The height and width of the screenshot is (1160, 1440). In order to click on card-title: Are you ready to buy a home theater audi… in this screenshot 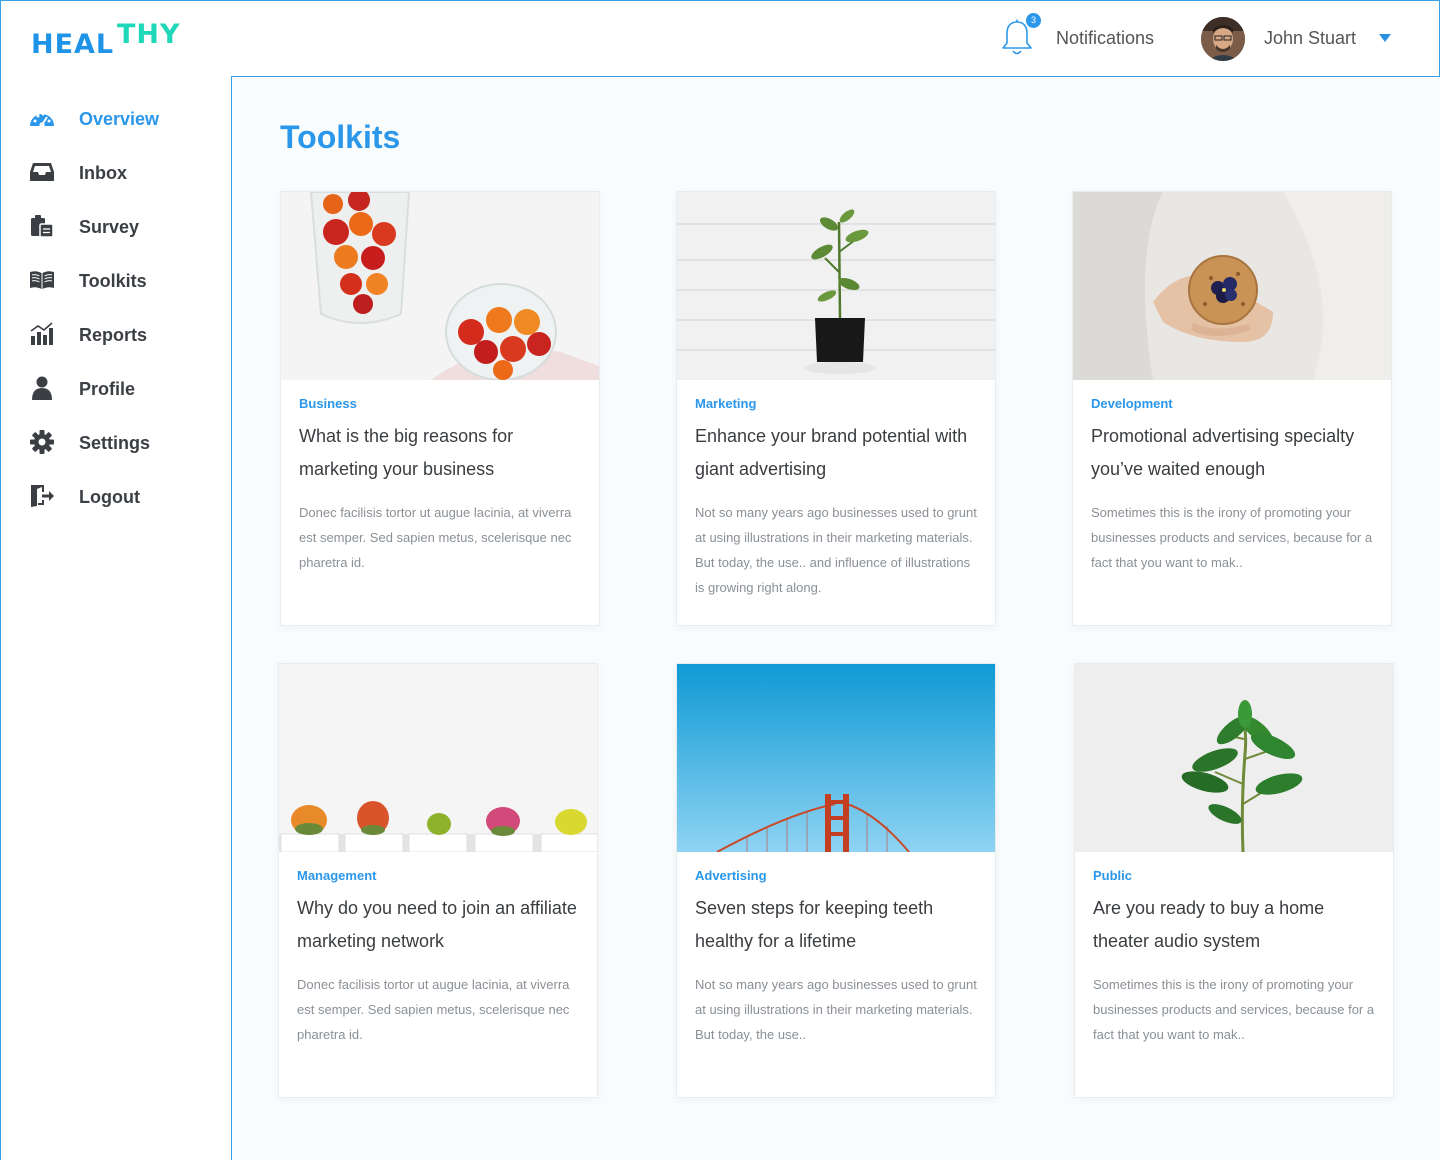, I will do `click(1238, 925)`.